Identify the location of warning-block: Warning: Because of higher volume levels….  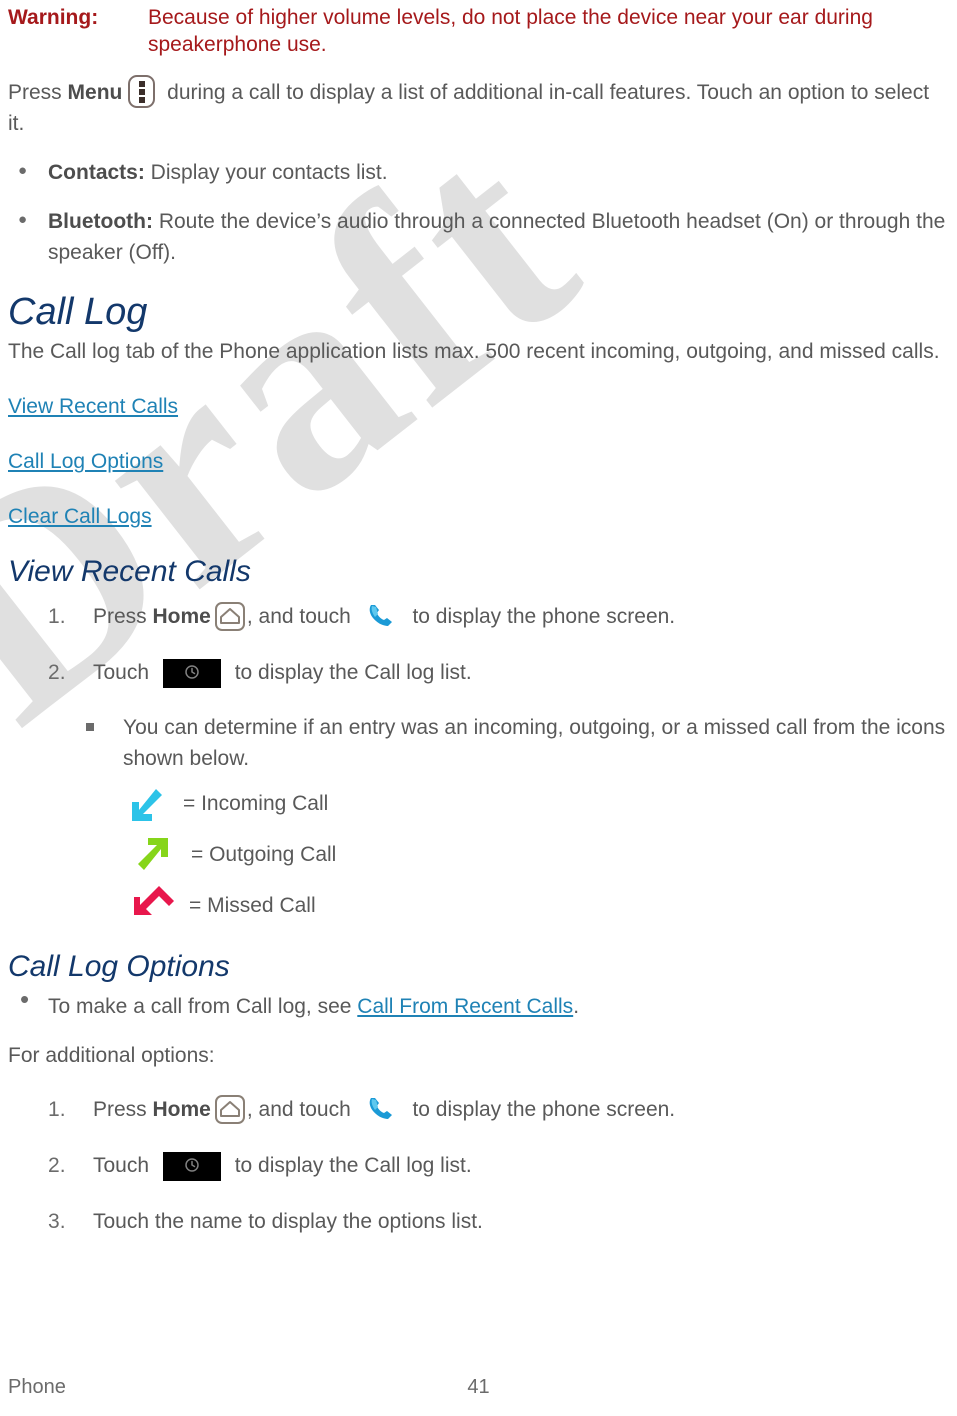
(478, 29).